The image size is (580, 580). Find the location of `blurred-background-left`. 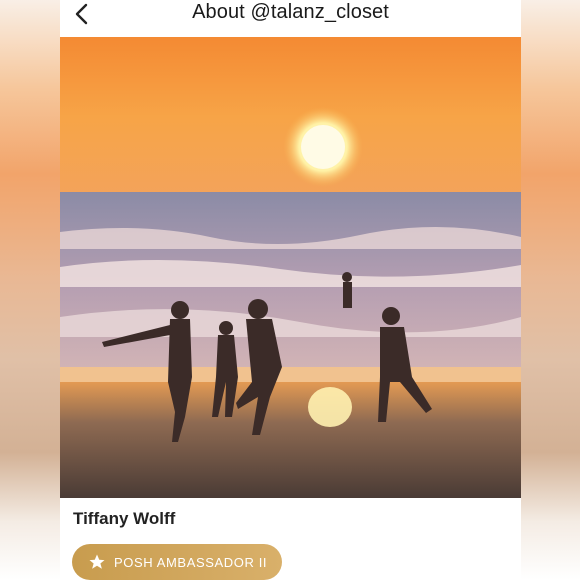

blurred-background-left is located at coordinates (30, 290).